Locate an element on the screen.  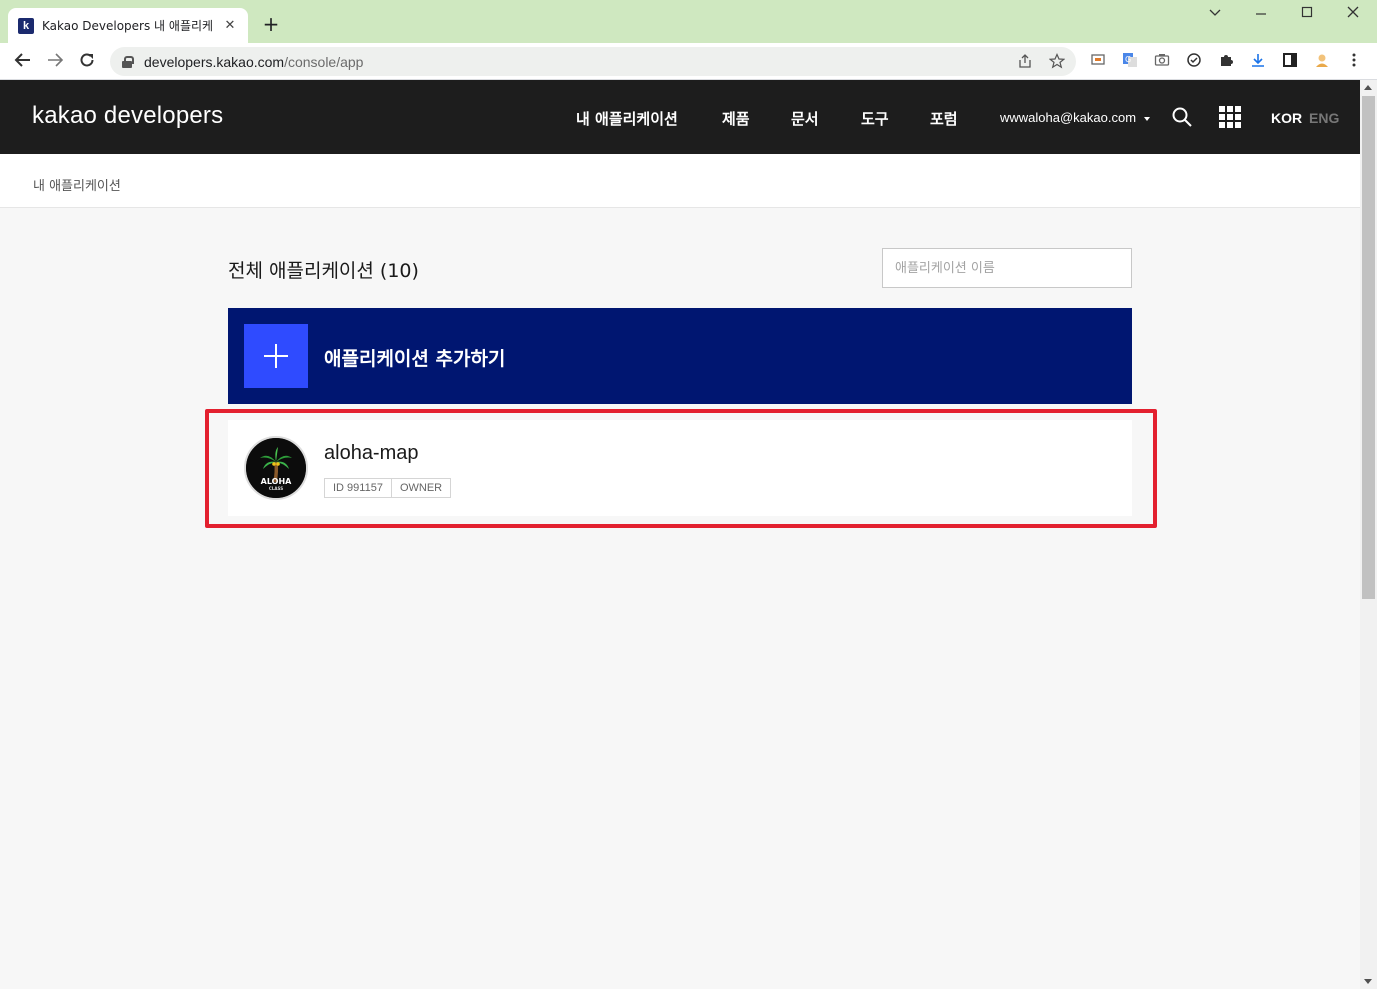
nav-docs: 문서 is located at coordinates (805, 118).